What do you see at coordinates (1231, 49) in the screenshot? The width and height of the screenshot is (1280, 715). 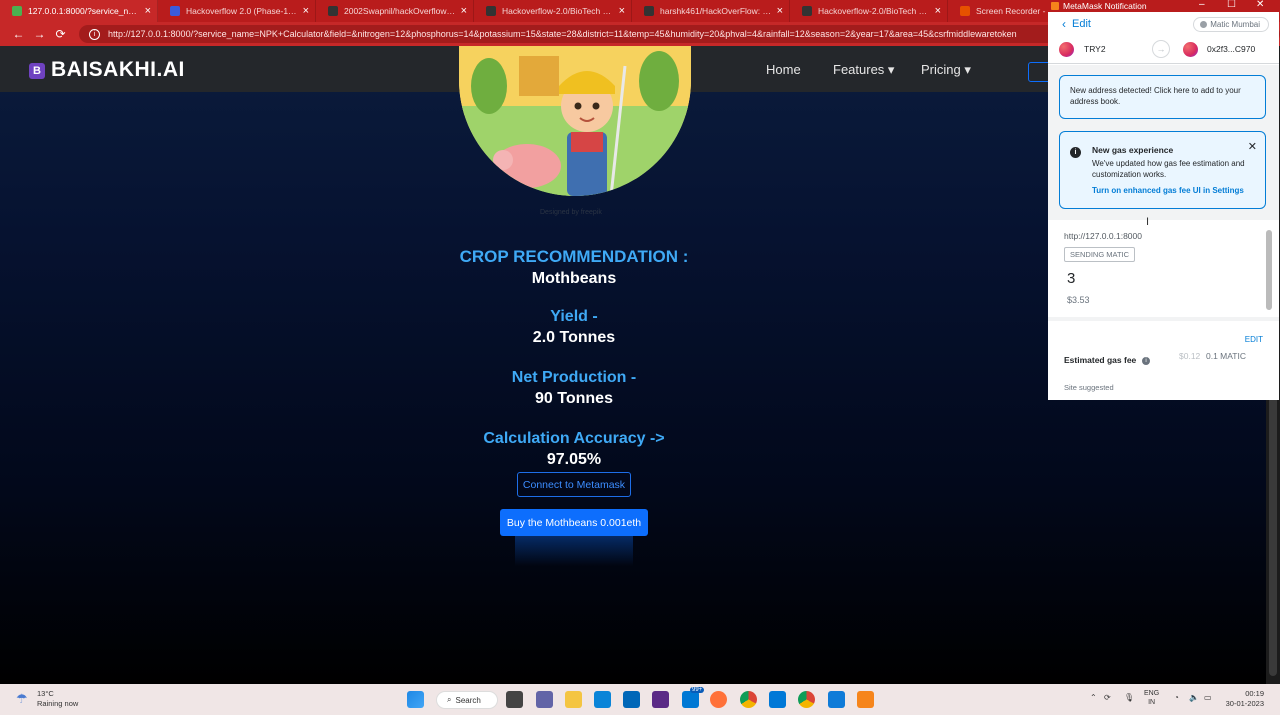 I see `to-account-address: 0x2f3...C970` at bounding box center [1231, 49].